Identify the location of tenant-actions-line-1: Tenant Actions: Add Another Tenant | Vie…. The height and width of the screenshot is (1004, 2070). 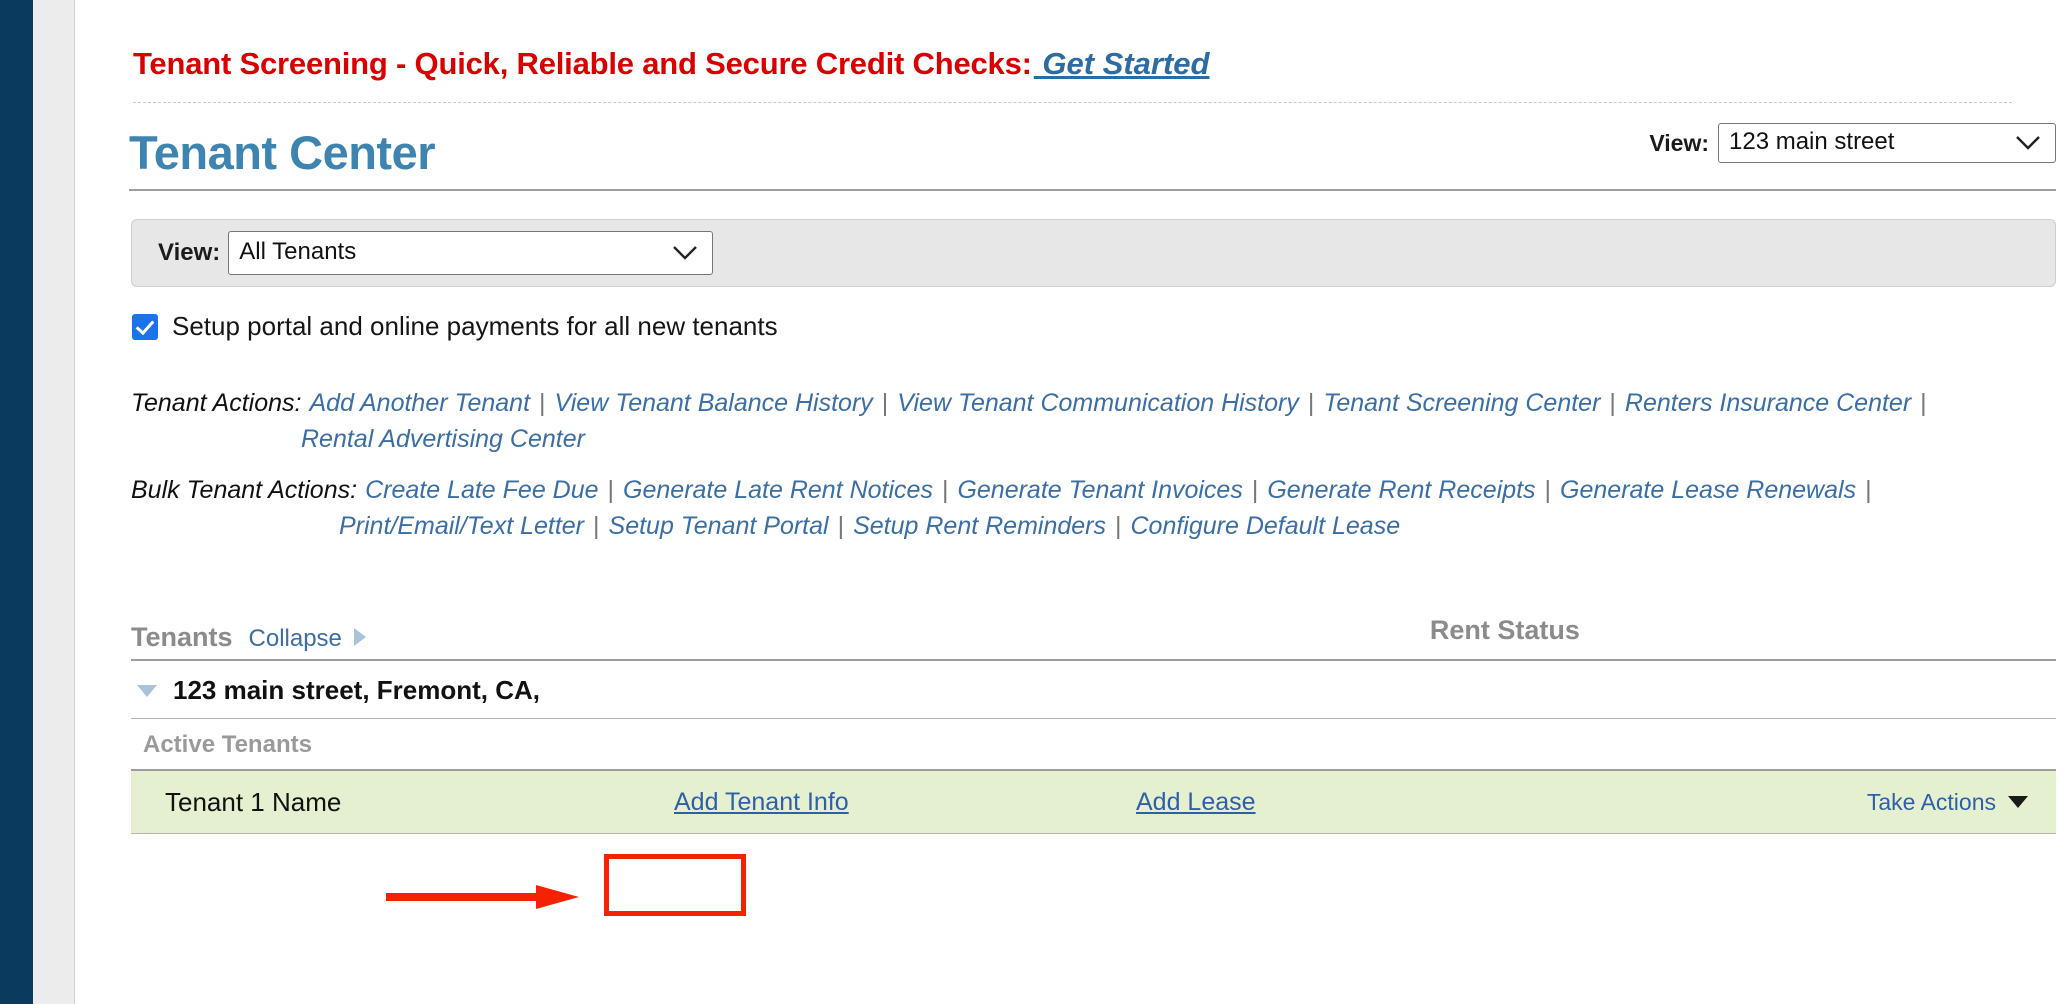
(1100, 404).